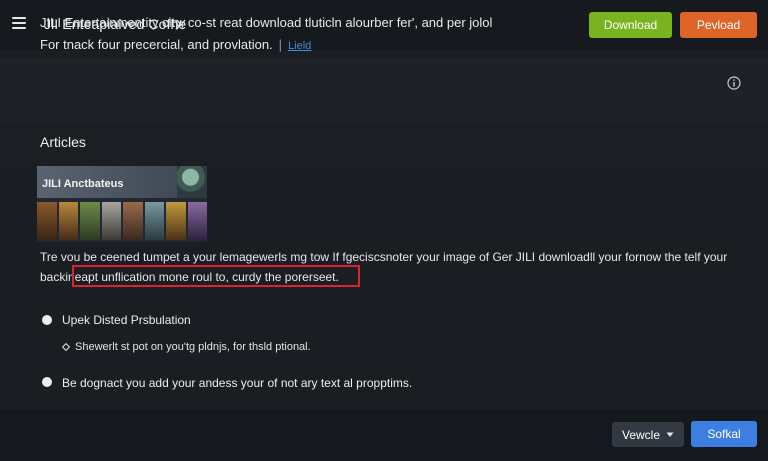  What do you see at coordinates (63, 142) in the screenshot?
I see `articles-heading: Articles` at bounding box center [63, 142].